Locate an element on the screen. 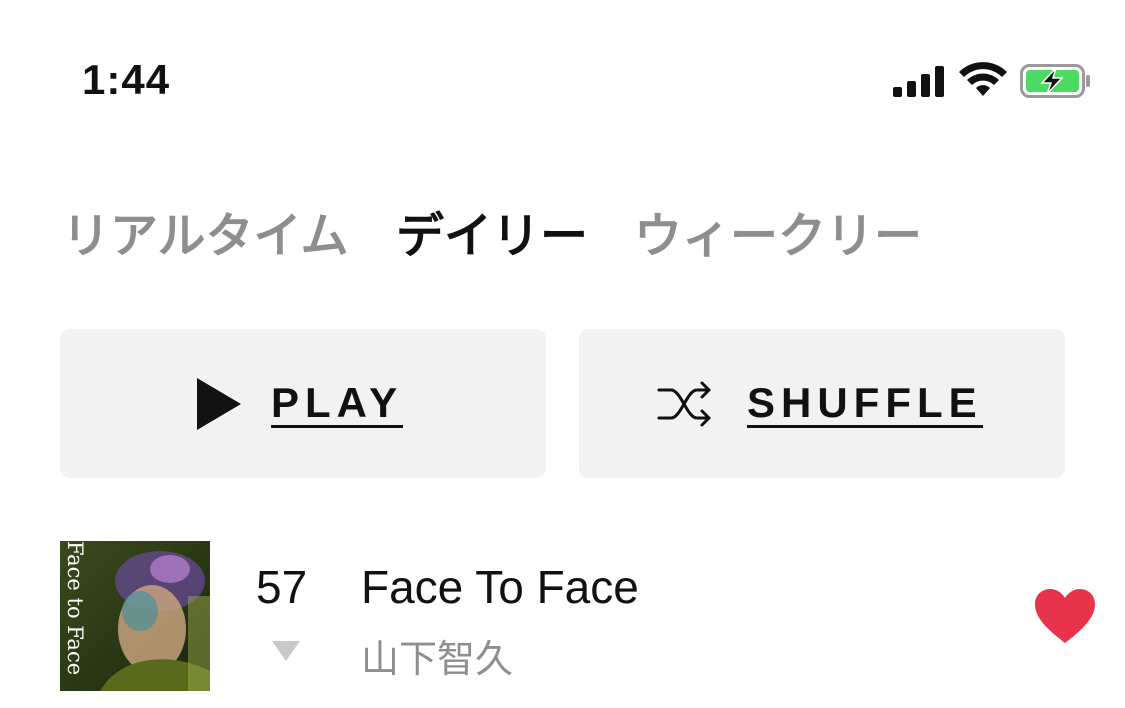 The image size is (1125, 708). wifi-icon is located at coordinates (983, 79).